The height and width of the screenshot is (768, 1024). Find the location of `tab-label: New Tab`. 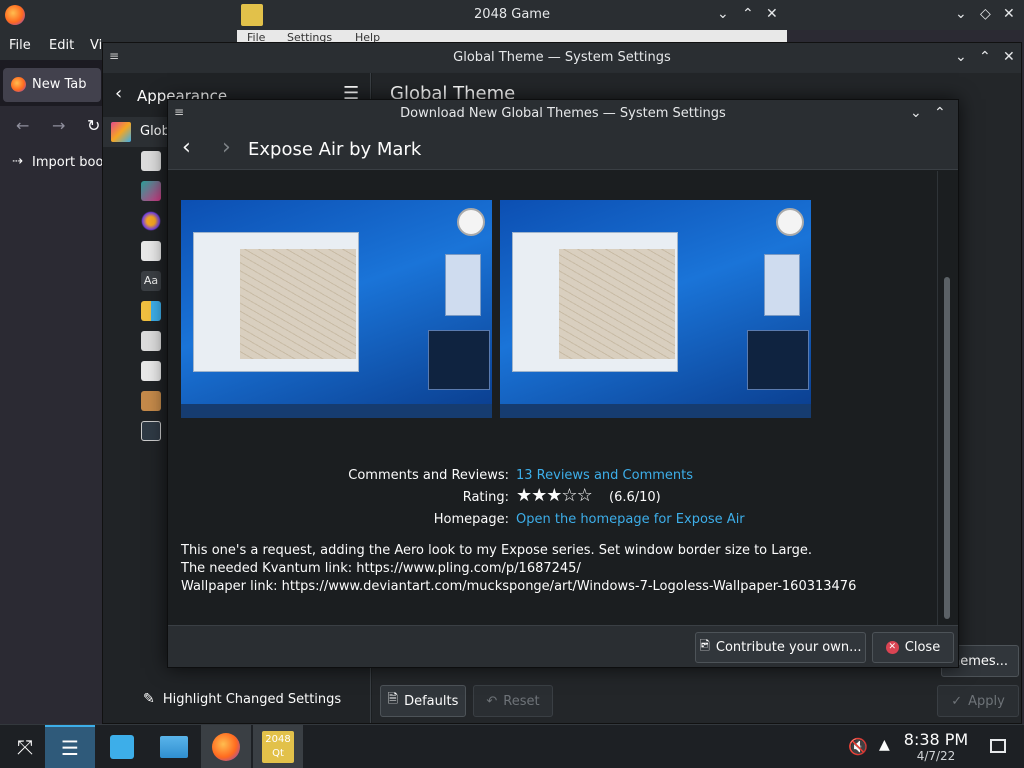

tab-label: New Tab is located at coordinates (59, 84).